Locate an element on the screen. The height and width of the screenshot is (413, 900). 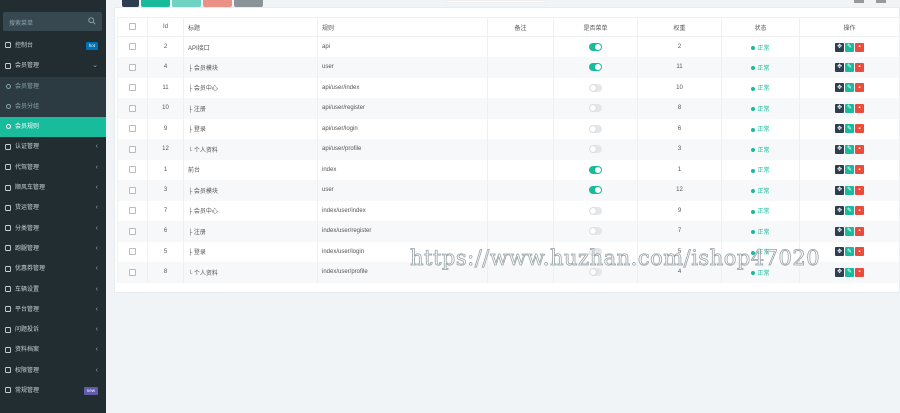
column-header-title: 标题 is located at coordinates (250, 27).